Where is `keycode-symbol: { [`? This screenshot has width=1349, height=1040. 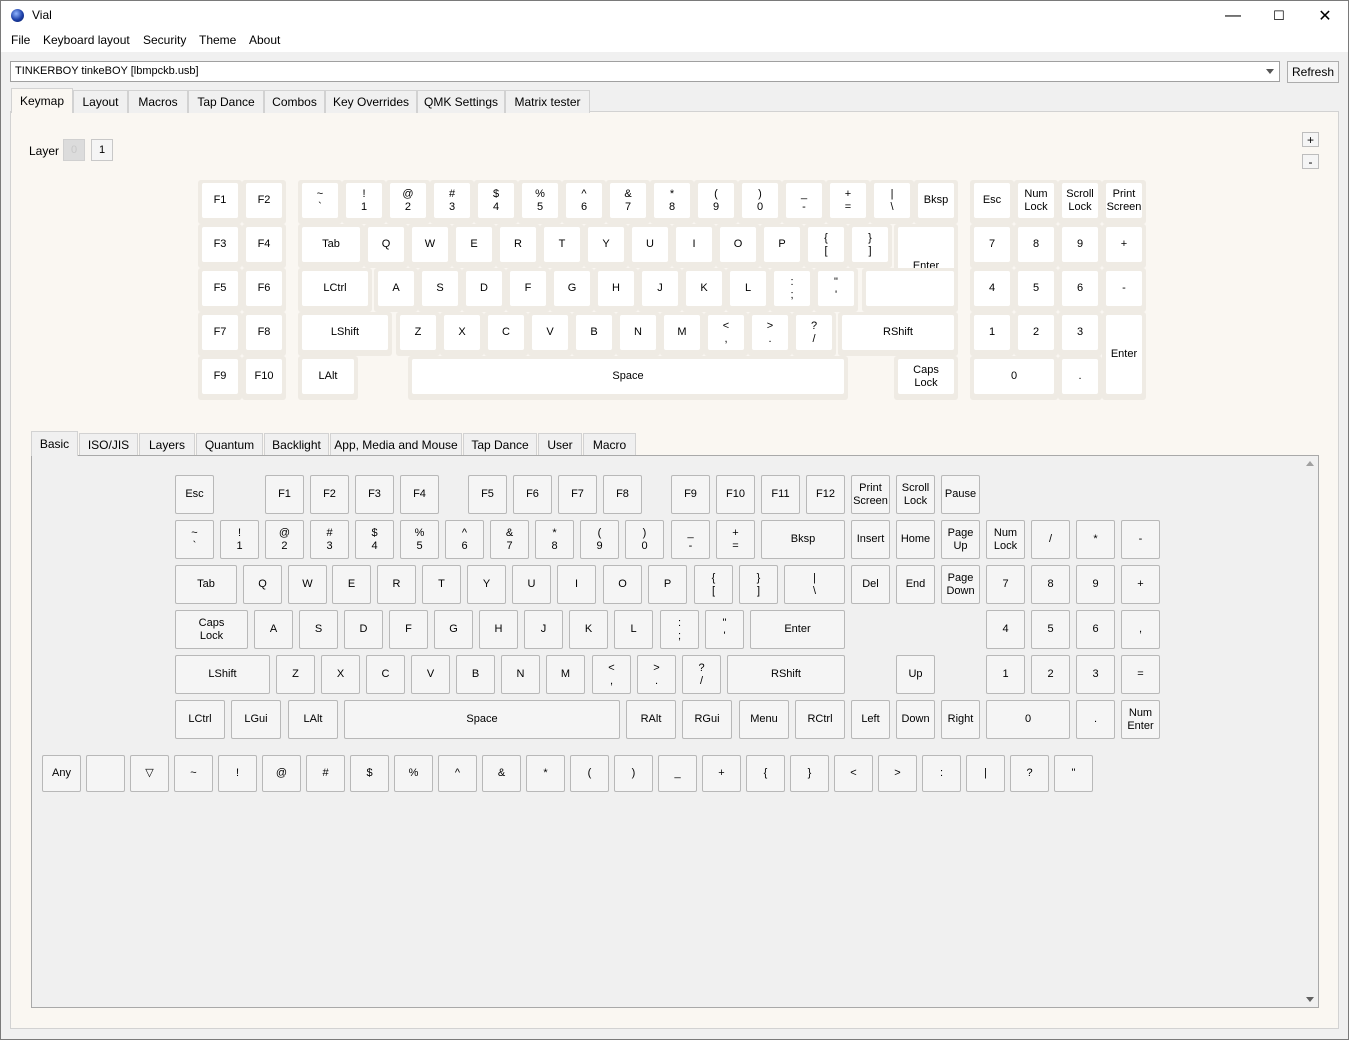
keycode-symbol: { [ is located at coordinates (713, 584).